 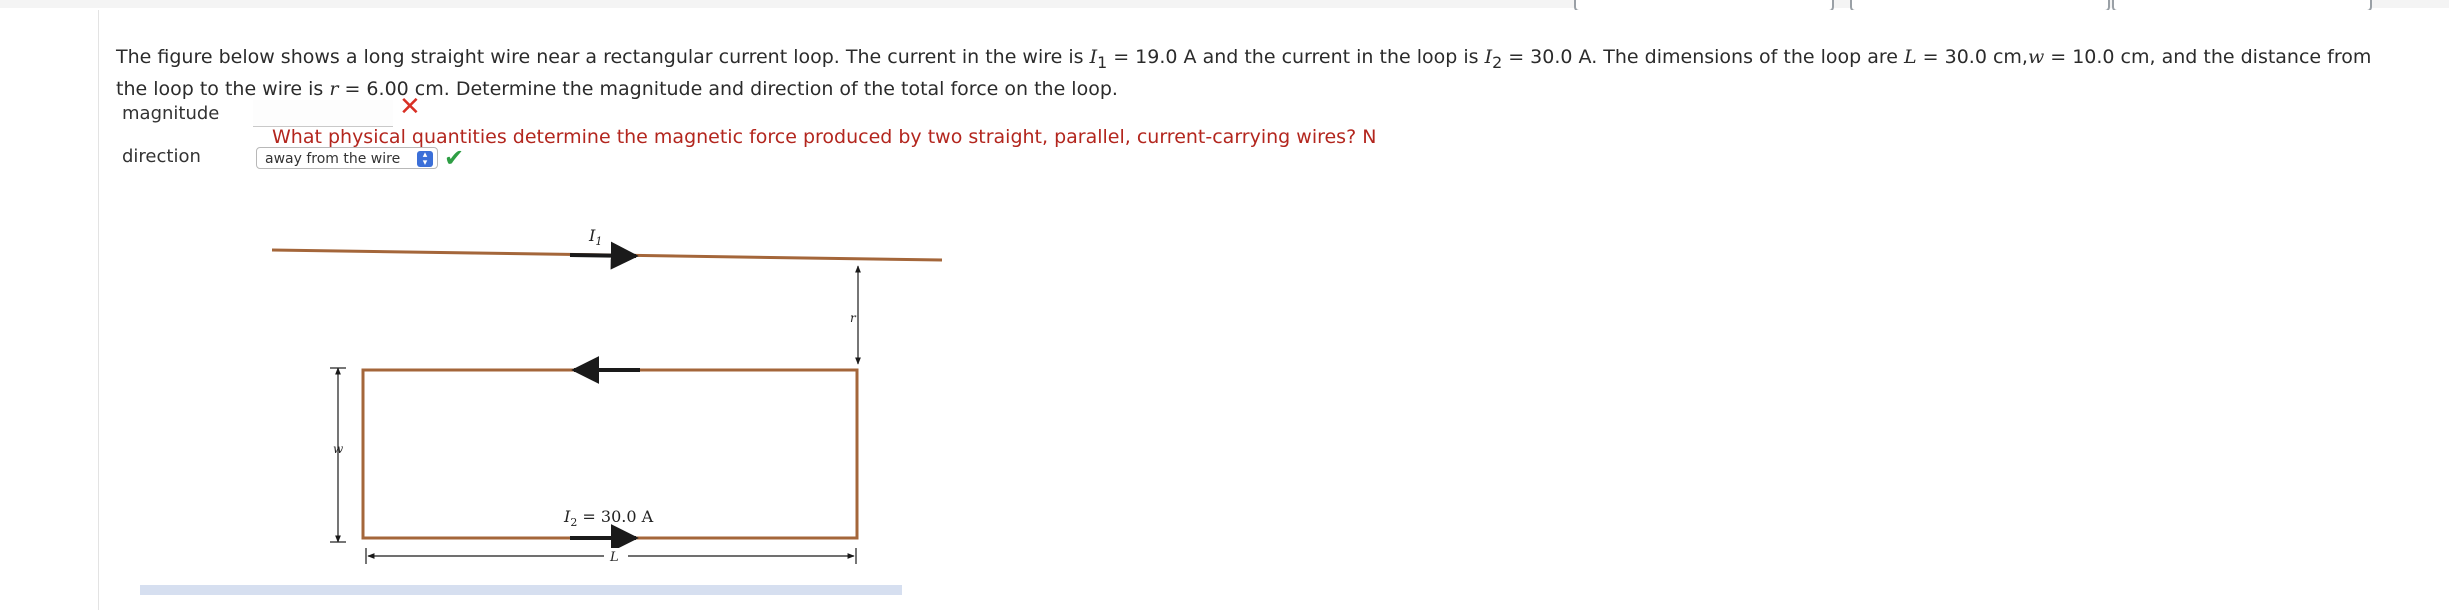 What do you see at coordinates (333, 159) in the screenshot?
I see `direction-selected-value: away from the wire` at bounding box center [333, 159].